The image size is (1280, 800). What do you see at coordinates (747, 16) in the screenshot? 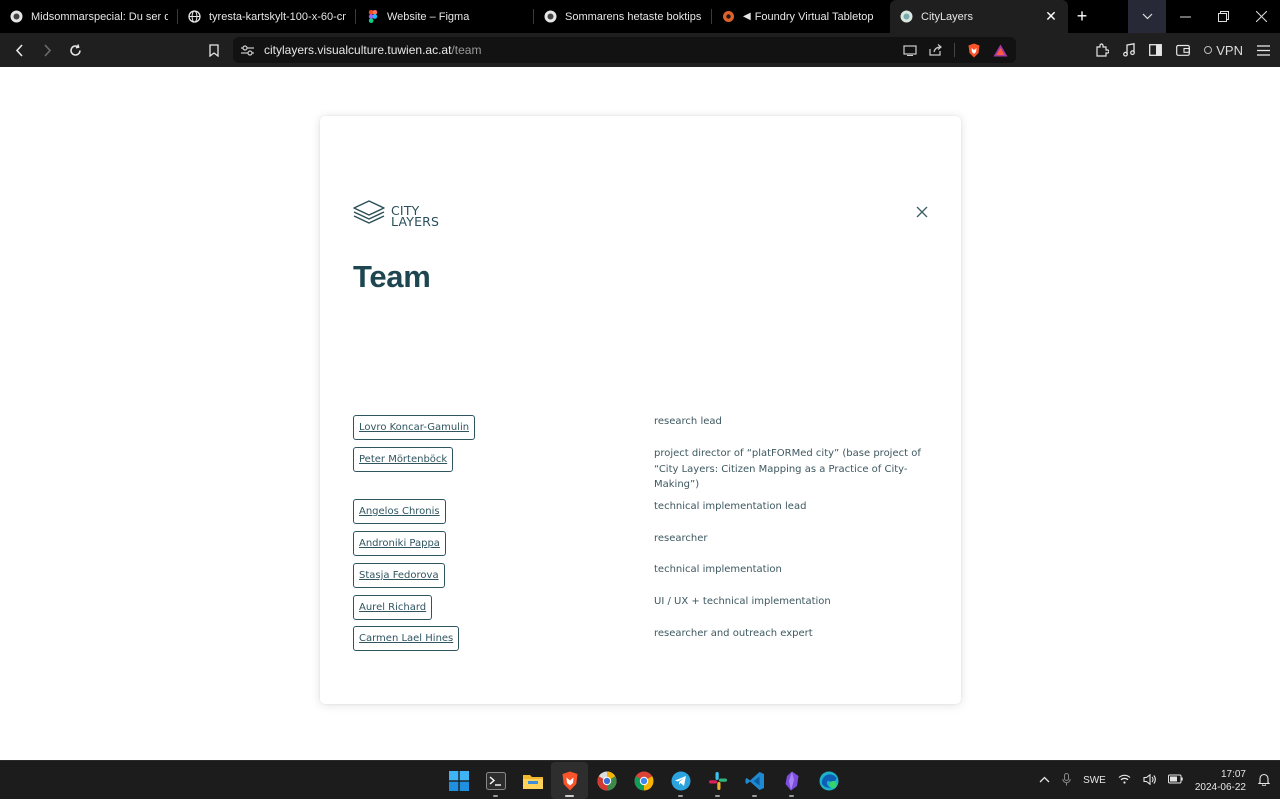
I see `speaker-icon: ◀` at bounding box center [747, 16].